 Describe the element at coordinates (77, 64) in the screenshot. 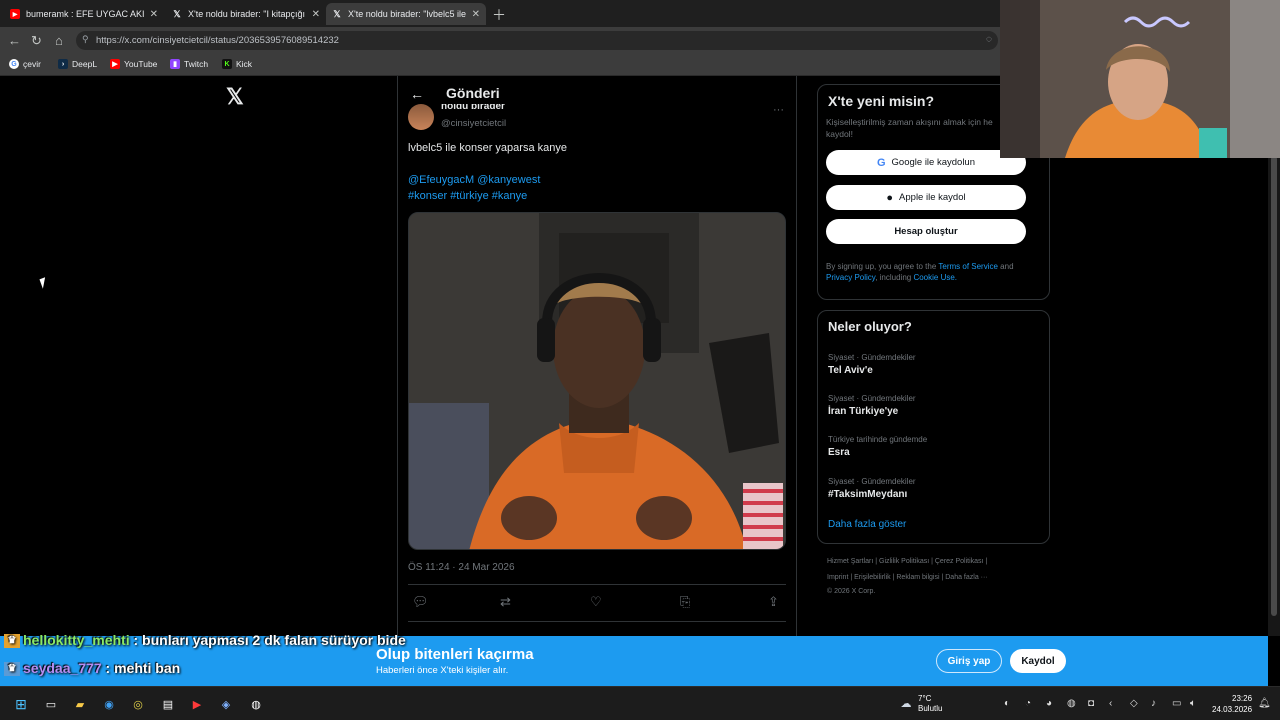

I see `bookmark-deepl: › DeepL` at that location.